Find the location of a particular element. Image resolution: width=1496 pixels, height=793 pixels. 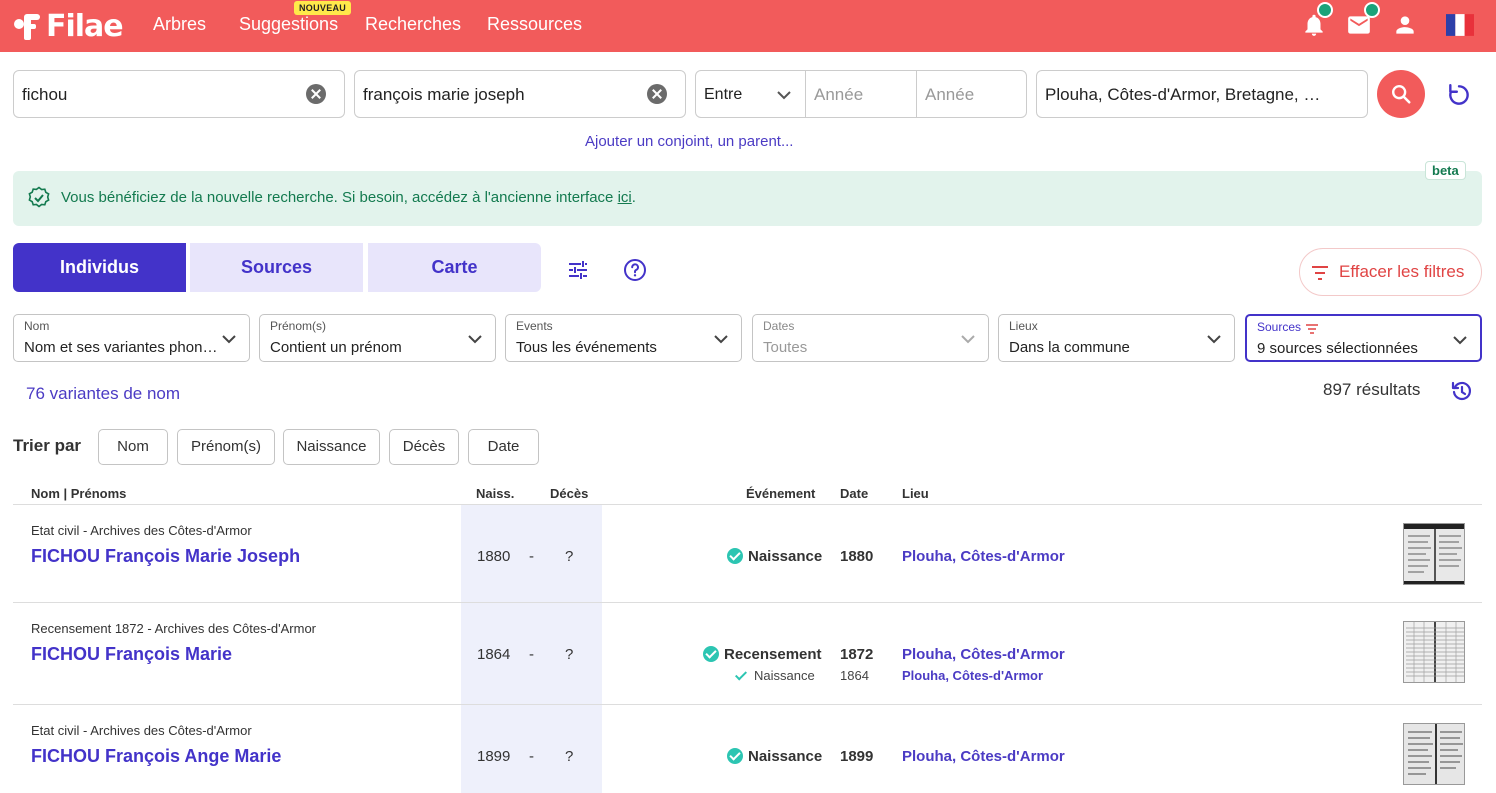

event-date: 1872 is located at coordinates (857, 654).